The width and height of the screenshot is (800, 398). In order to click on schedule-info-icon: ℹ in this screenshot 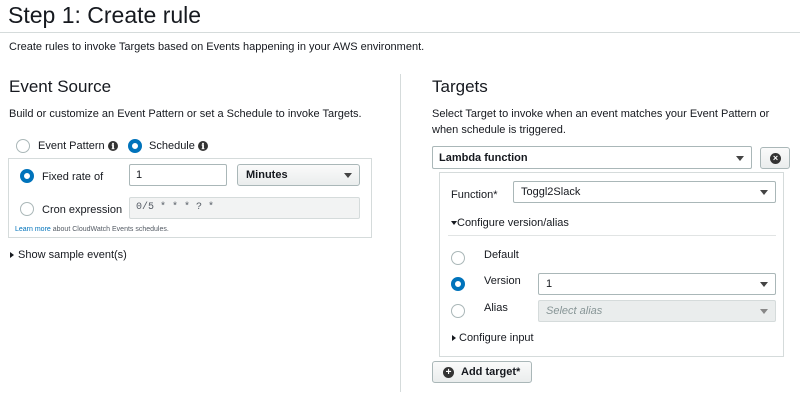, I will do `click(203, 146)`.